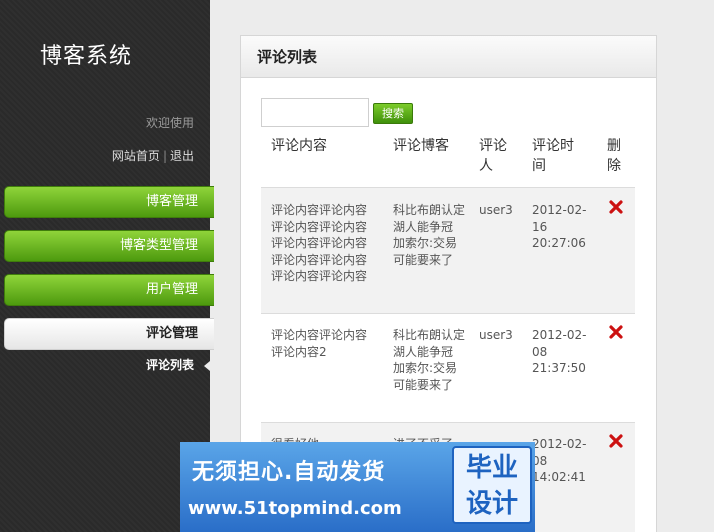 The image size is (714, 532). I want to click on comment-time: 2012-02-16 20:27:06, so click(559, 226).